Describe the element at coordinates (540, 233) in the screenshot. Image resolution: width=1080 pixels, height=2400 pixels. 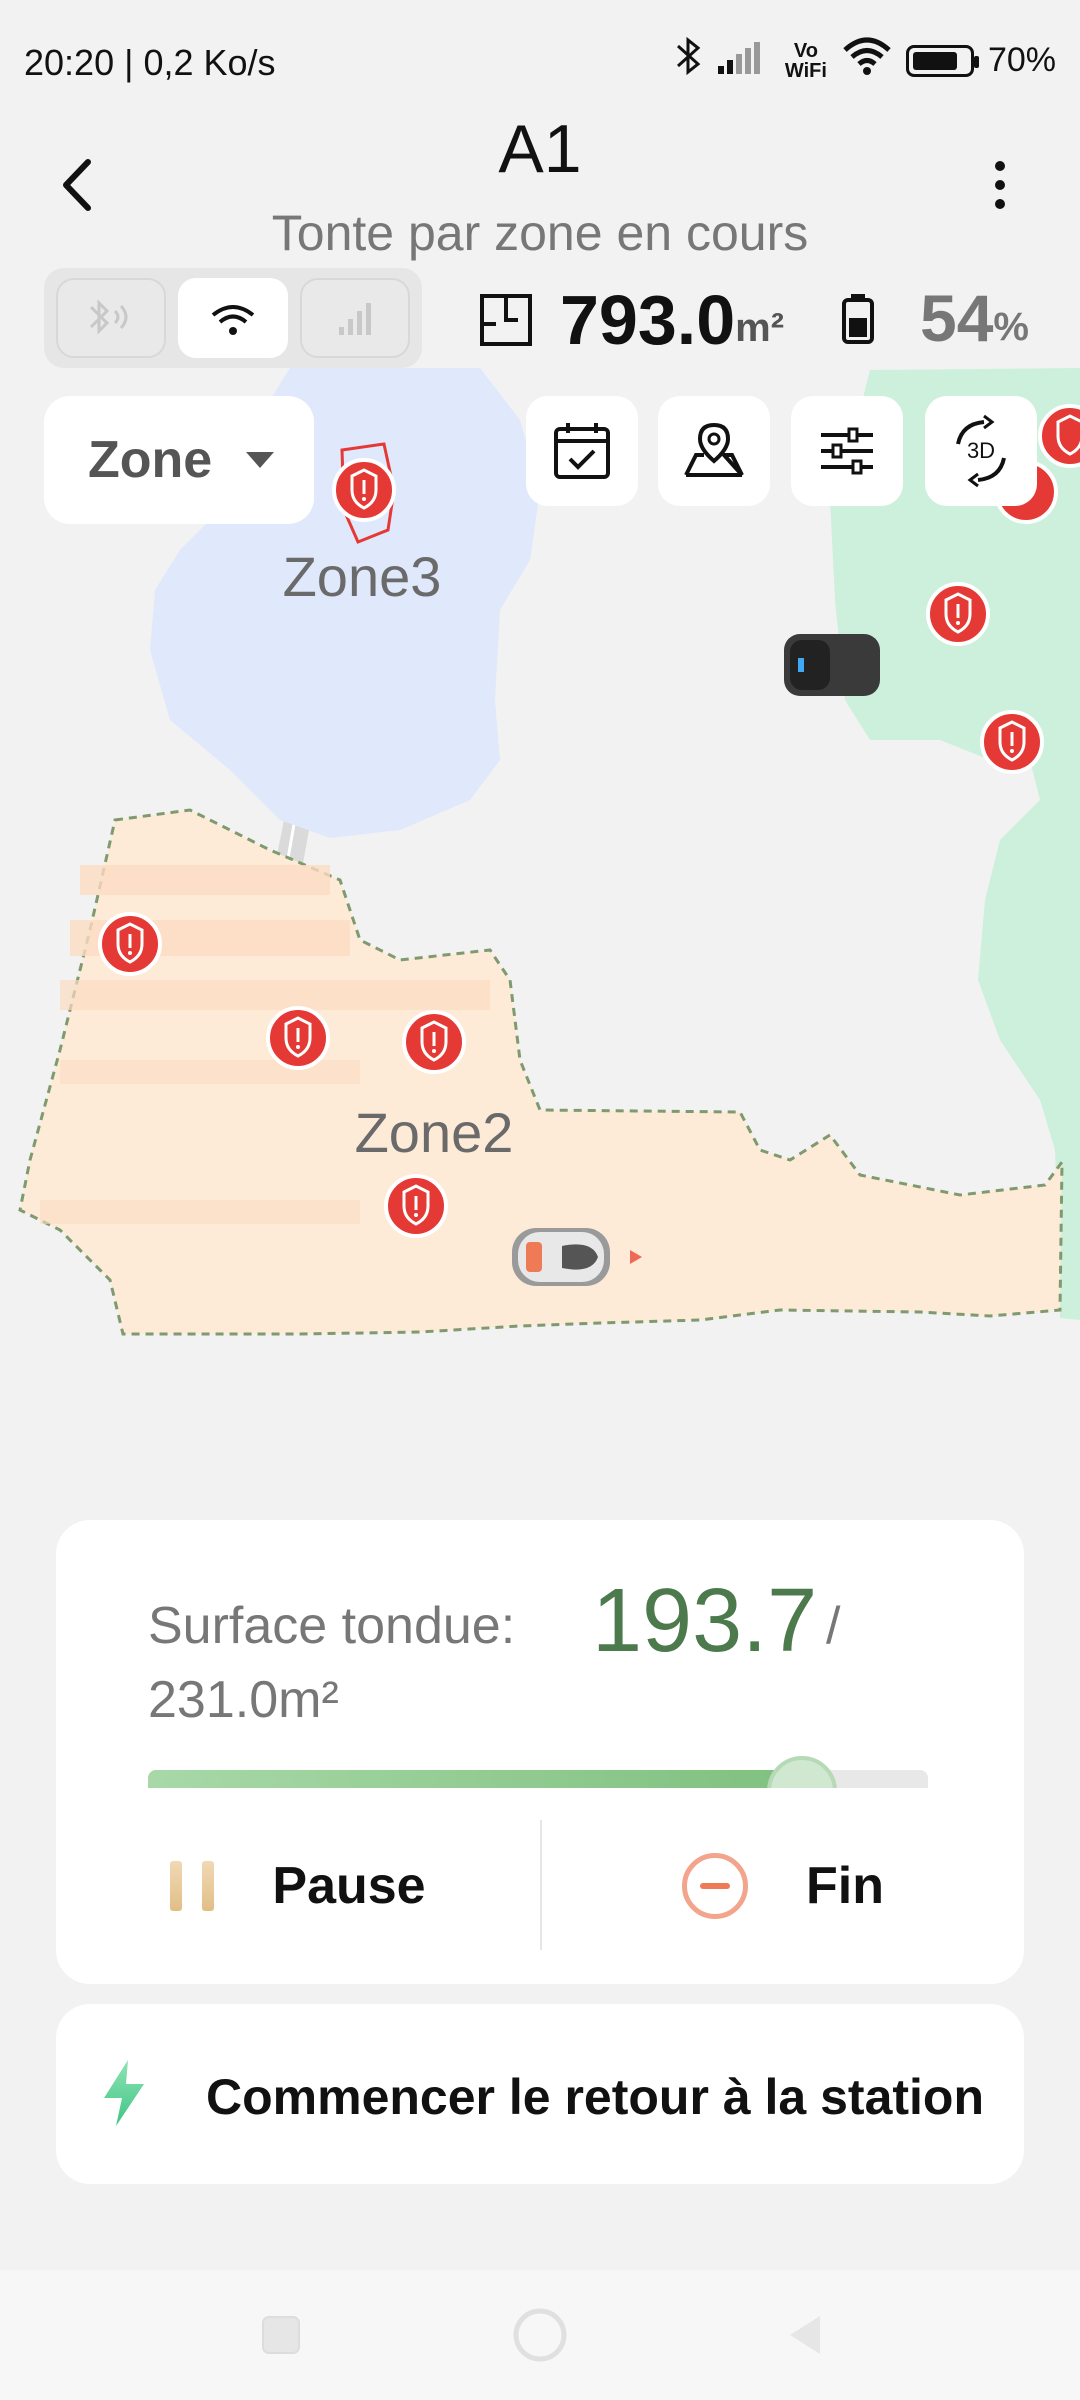
I see `page-subtitle: Tonte par zone en cours` at that location.